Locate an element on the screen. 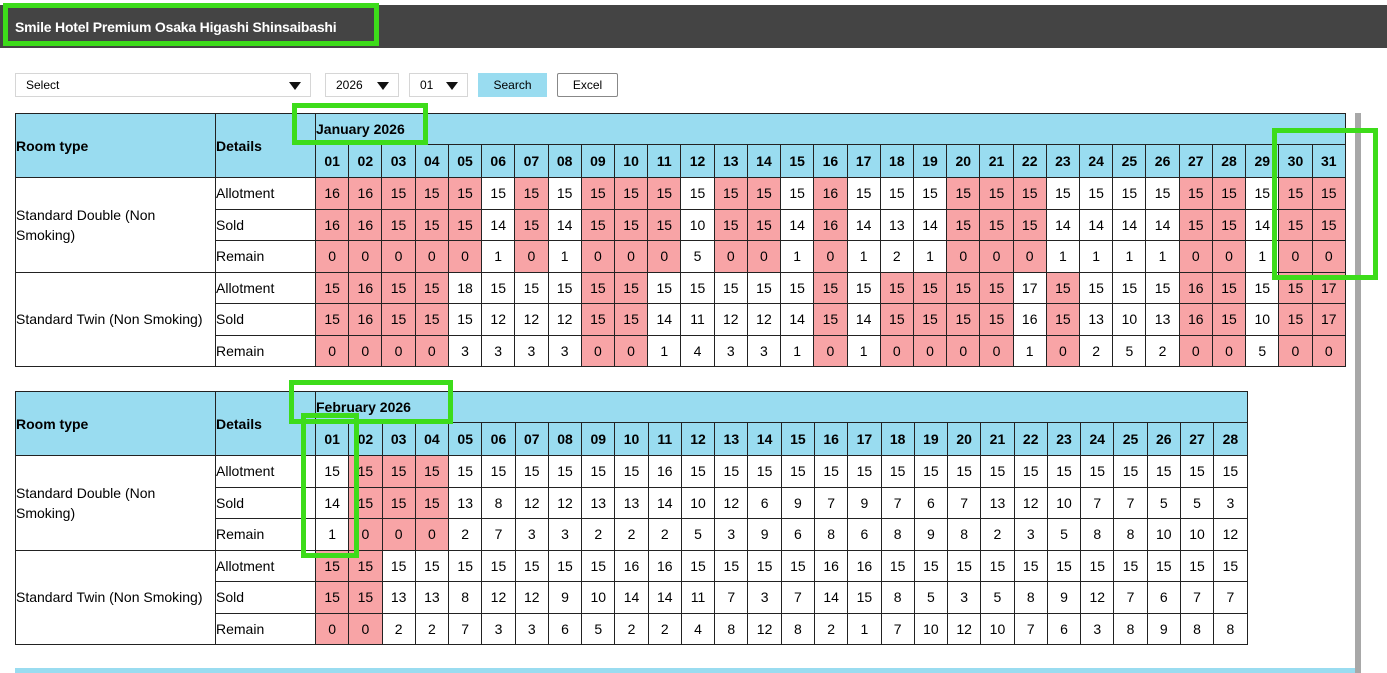  allotment-cell: 17 is located at coordinates (1328, 287).